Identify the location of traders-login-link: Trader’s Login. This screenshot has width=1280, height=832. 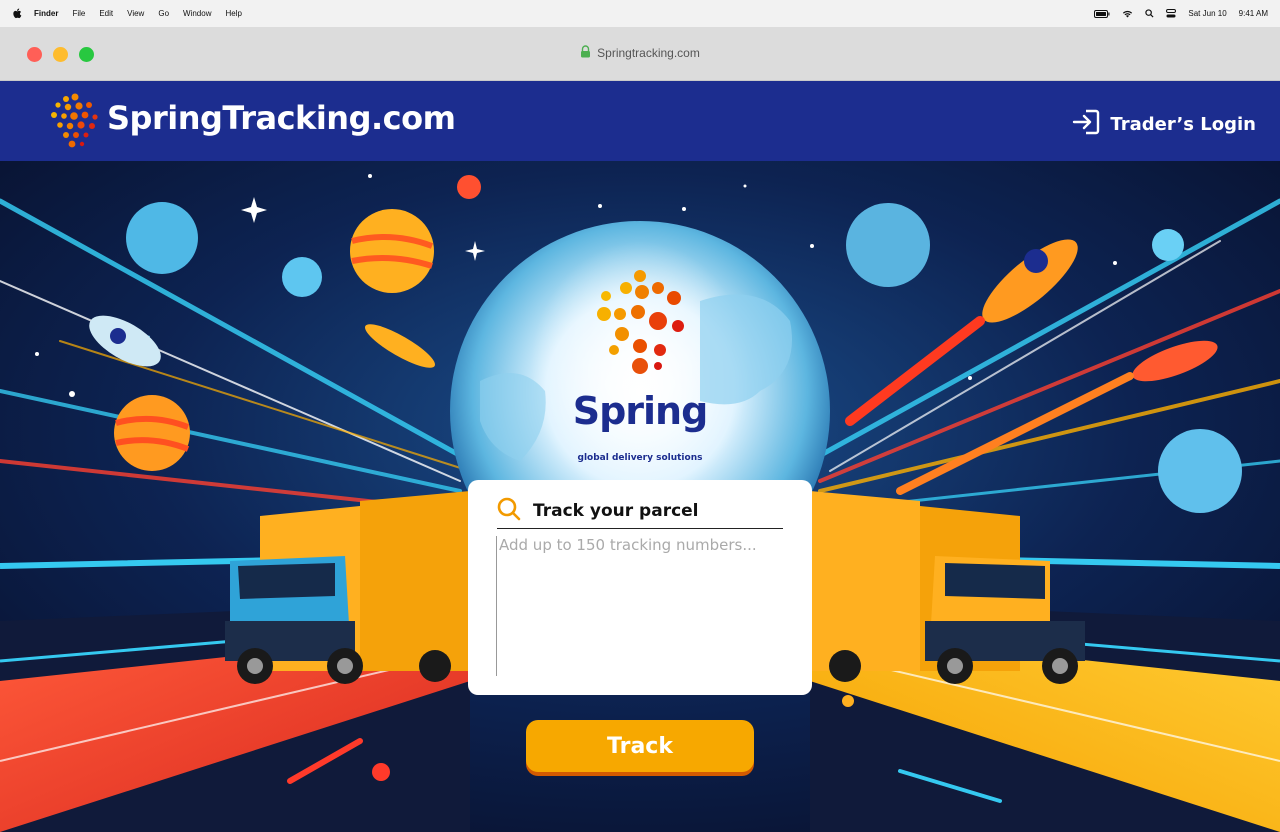
(1164, 124).